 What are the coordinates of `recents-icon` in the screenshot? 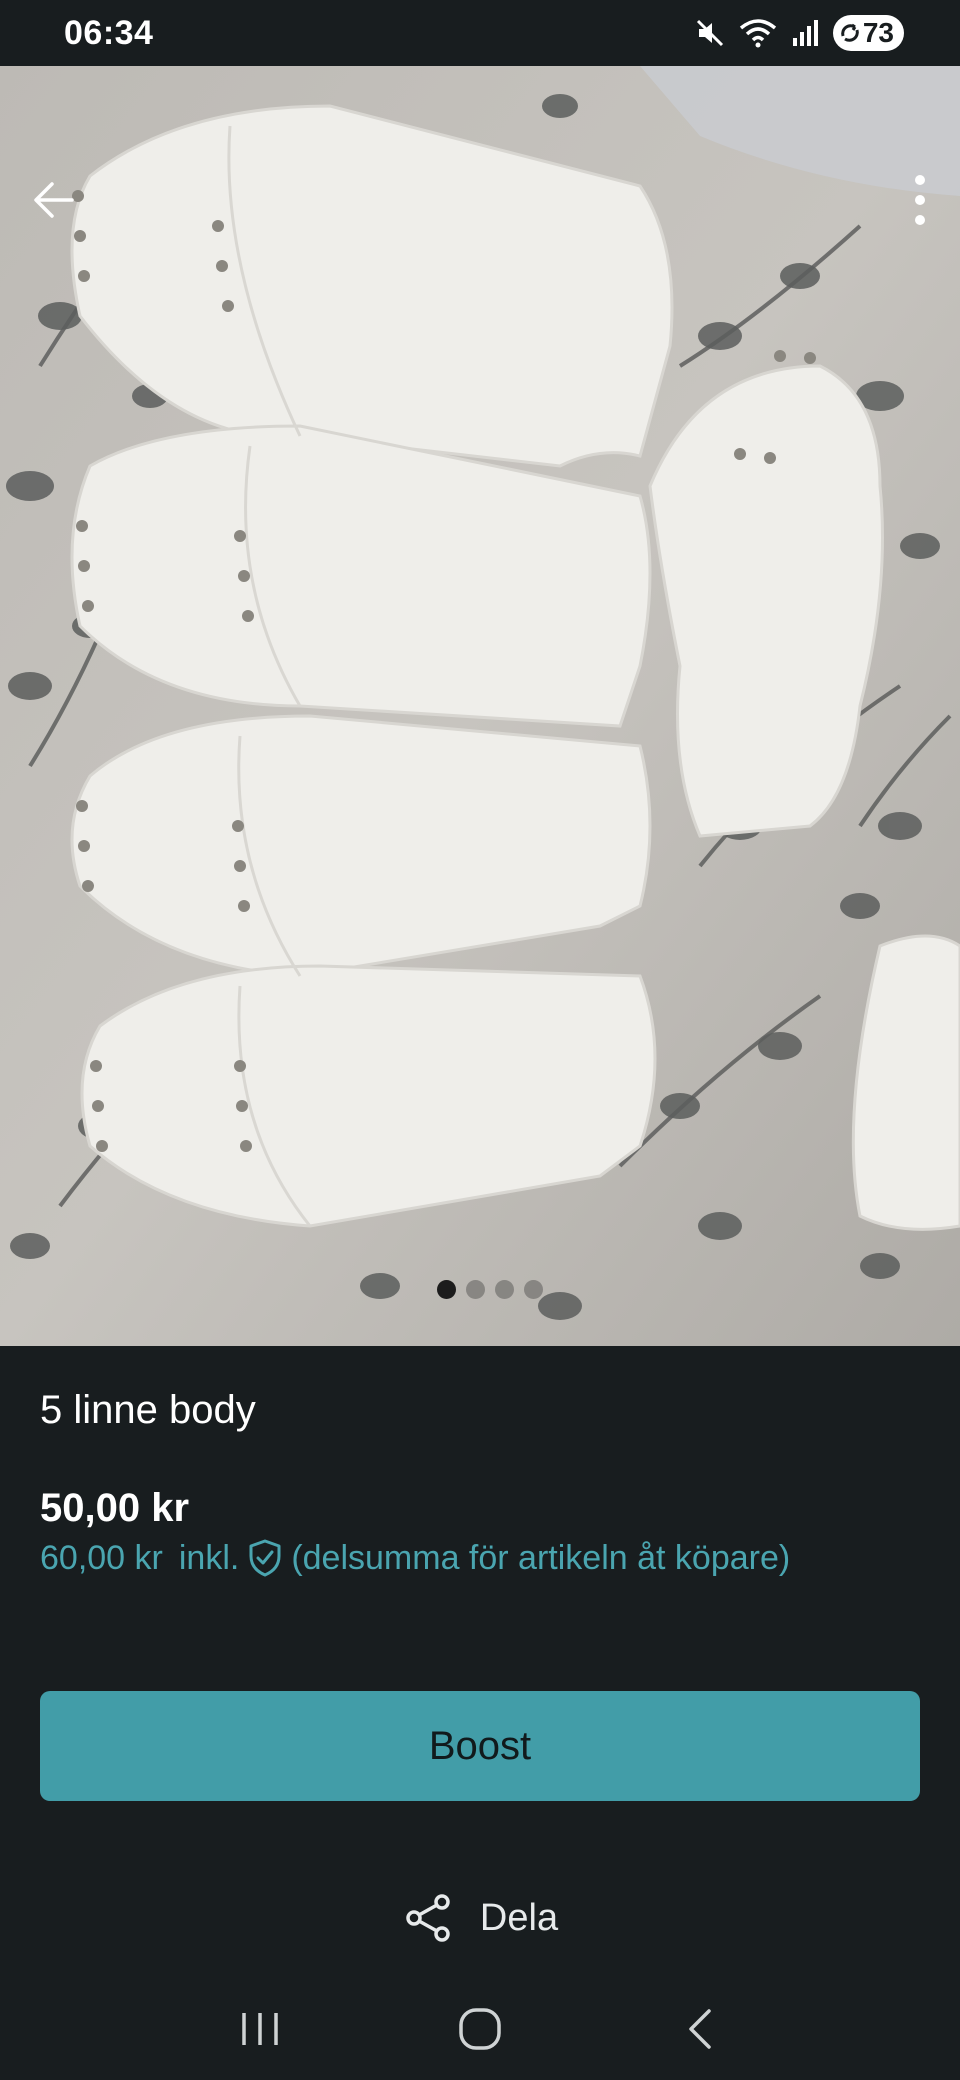 It's located at (260, 2029).